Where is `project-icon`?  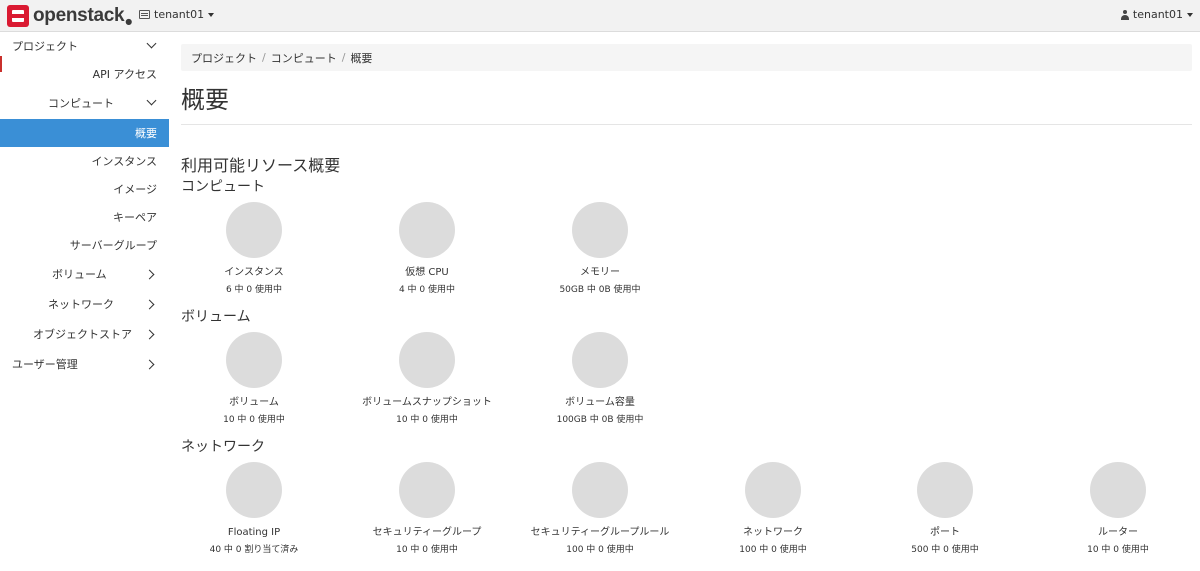
project-icon is located at coordinates (144, 14).